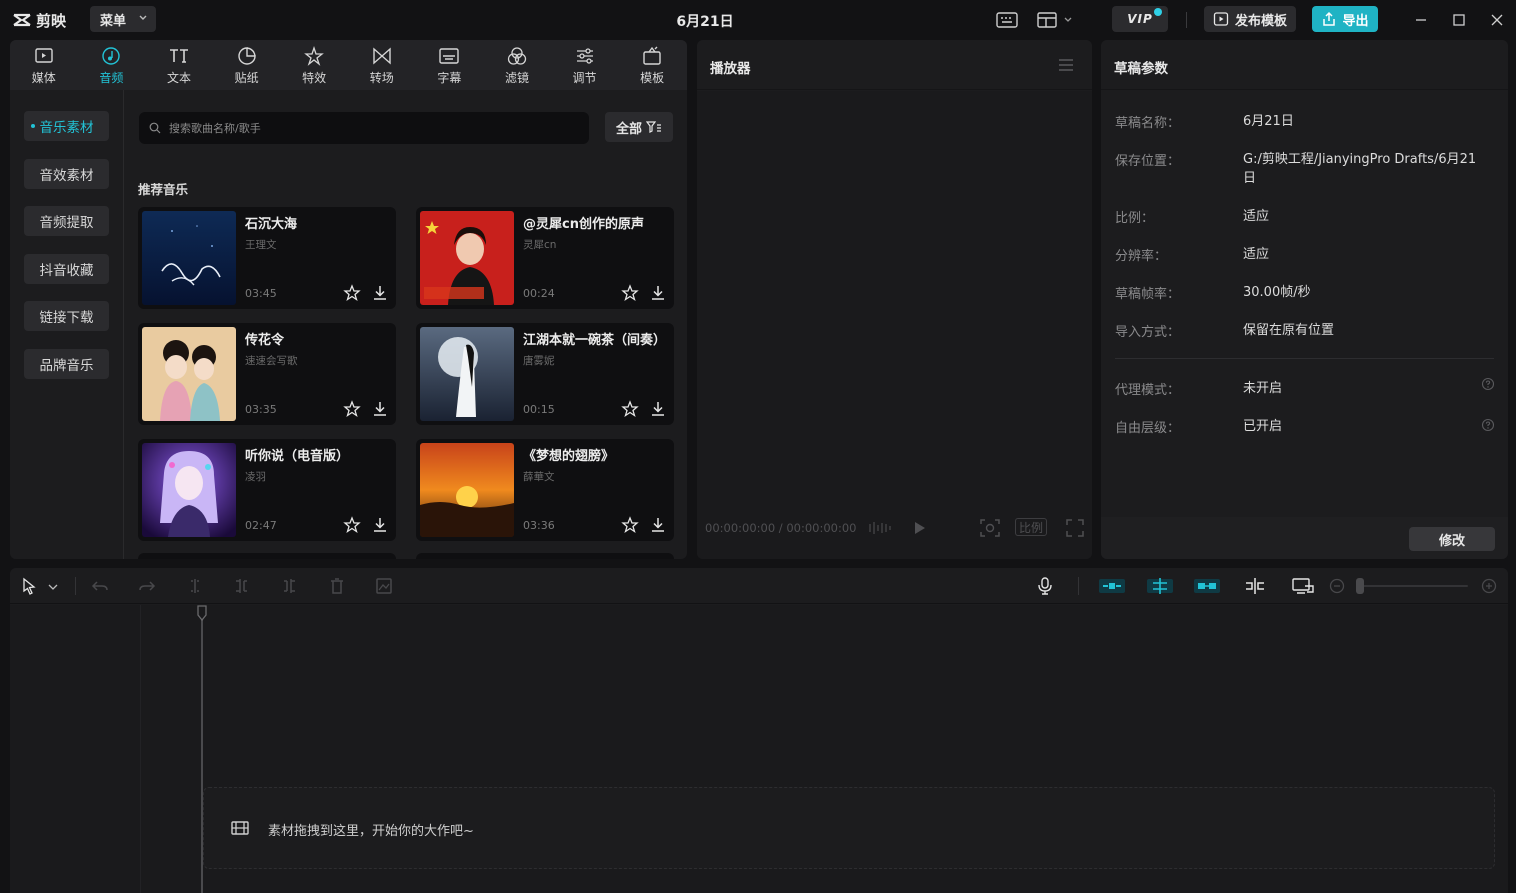  I want to click on playhead-handle, so click(202, 613).